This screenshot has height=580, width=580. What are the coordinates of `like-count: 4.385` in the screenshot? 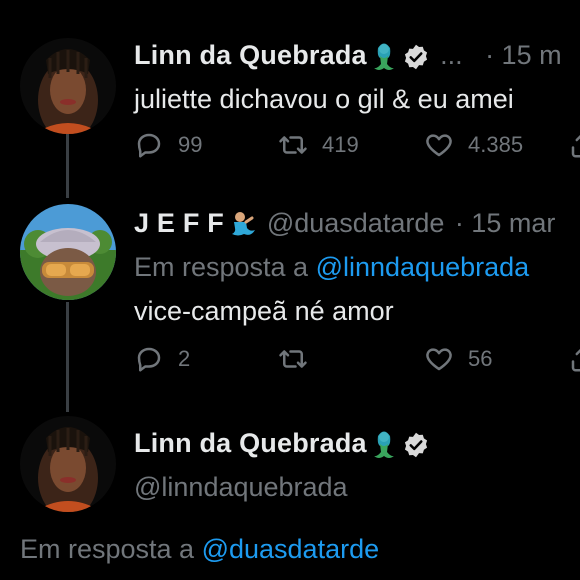 It's located at (496, 144).